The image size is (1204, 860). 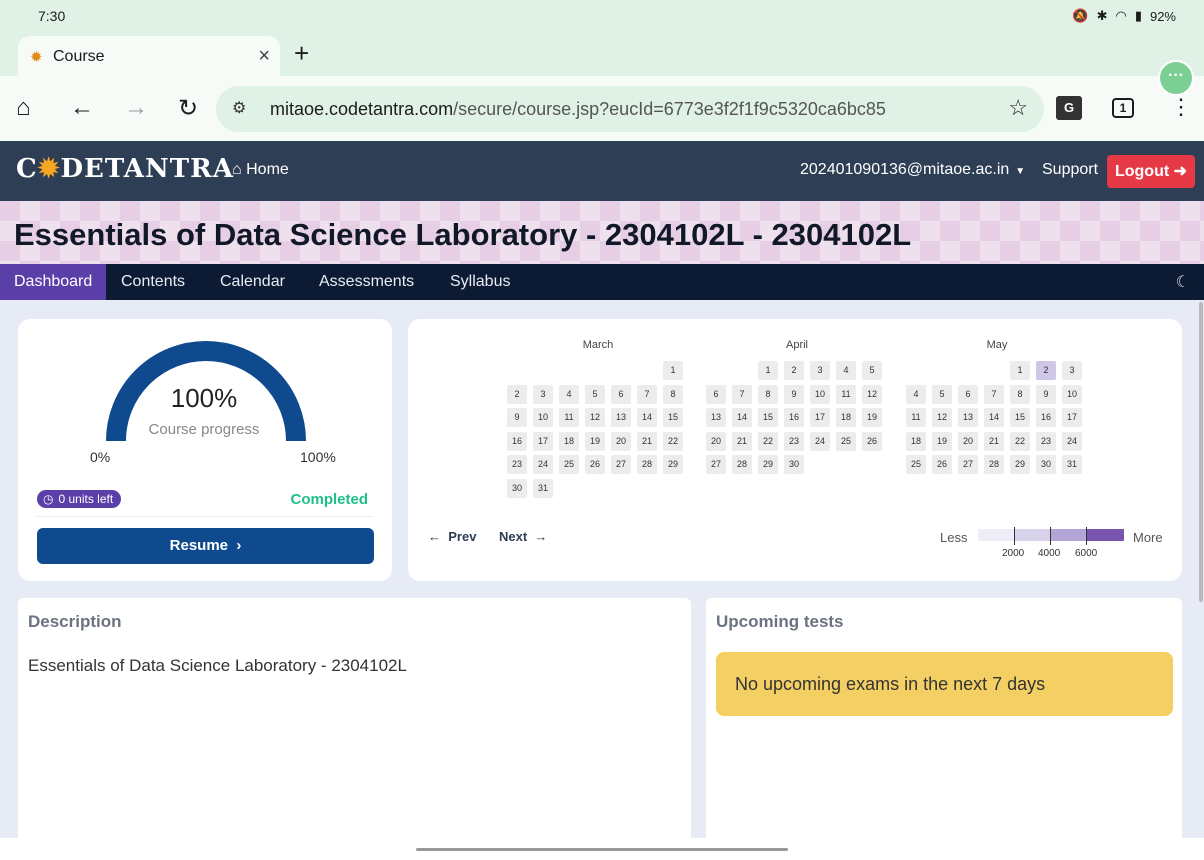 What do you see at coordinates (1069, 108) in the screenshot?
I see `translate-icon: G` at bounding box center [1069, 108].